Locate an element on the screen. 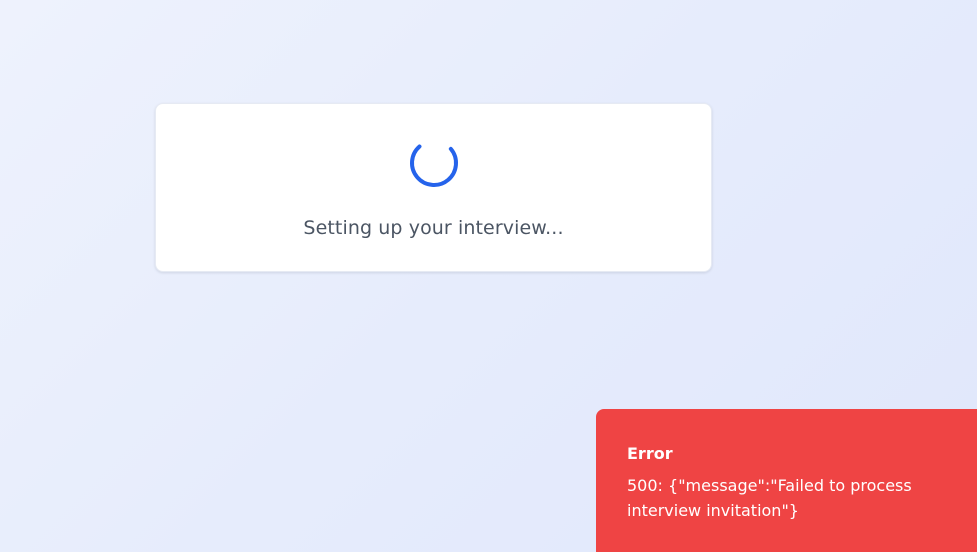 Image resolution: width=977 pixels, height=552 pixels. toast-title: Error is located at coordinates (650, 453).